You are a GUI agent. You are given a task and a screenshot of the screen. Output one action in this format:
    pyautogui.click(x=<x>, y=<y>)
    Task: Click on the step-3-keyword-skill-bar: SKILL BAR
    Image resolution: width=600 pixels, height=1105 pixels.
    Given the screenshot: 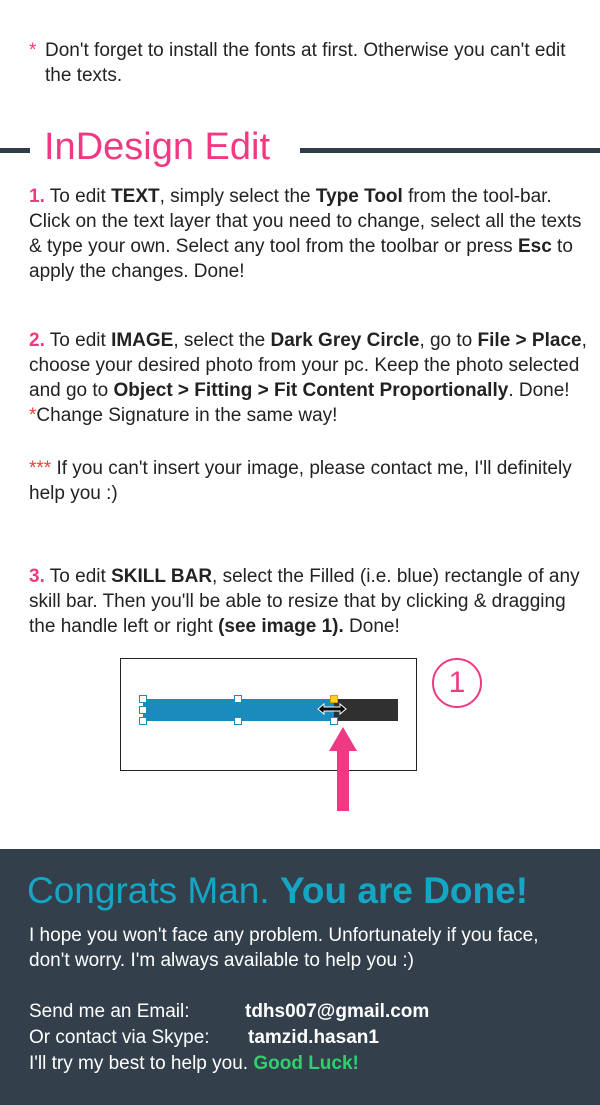 What is the action you would take?
    pyautogui.click(x=162, y=576)
    